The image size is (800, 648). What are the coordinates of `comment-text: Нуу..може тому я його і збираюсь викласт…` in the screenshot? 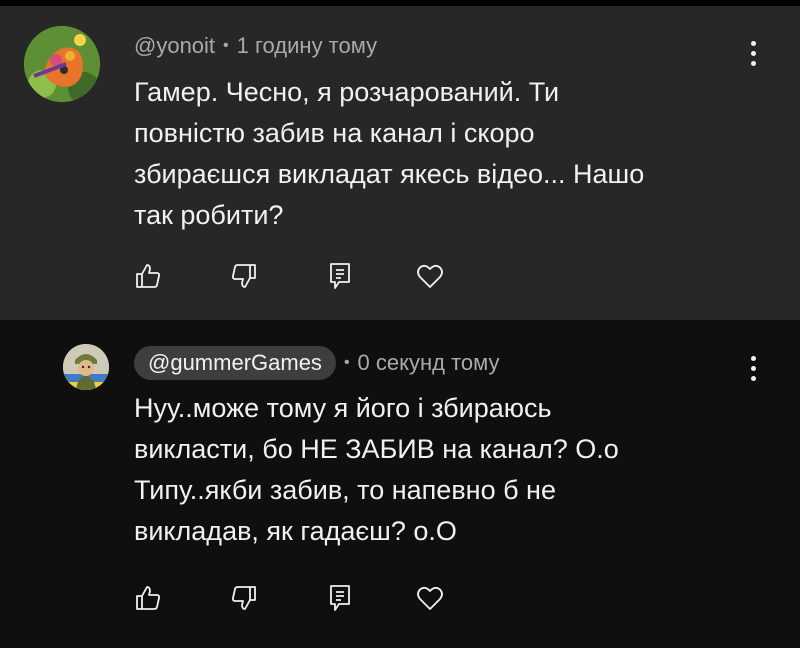 It's located at (376, 469).